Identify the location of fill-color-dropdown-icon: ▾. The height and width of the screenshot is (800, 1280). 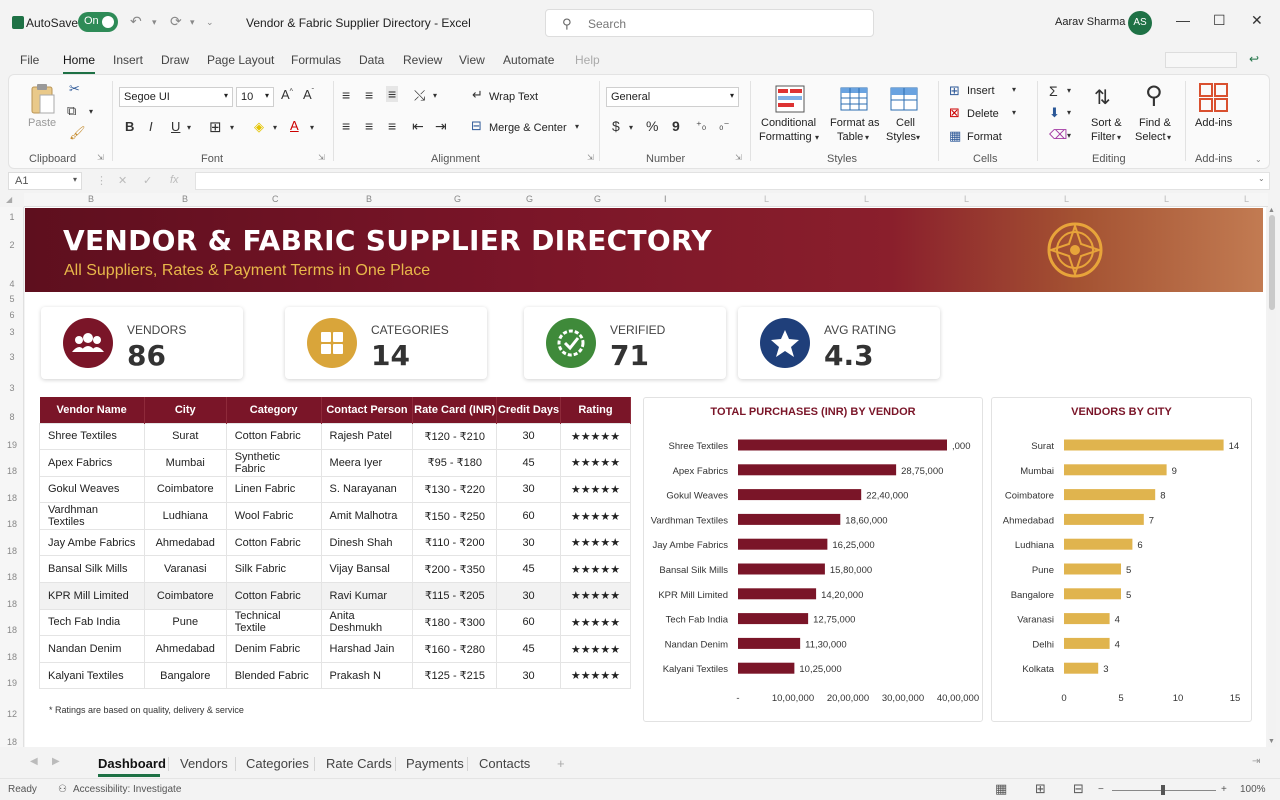
(275, 127).